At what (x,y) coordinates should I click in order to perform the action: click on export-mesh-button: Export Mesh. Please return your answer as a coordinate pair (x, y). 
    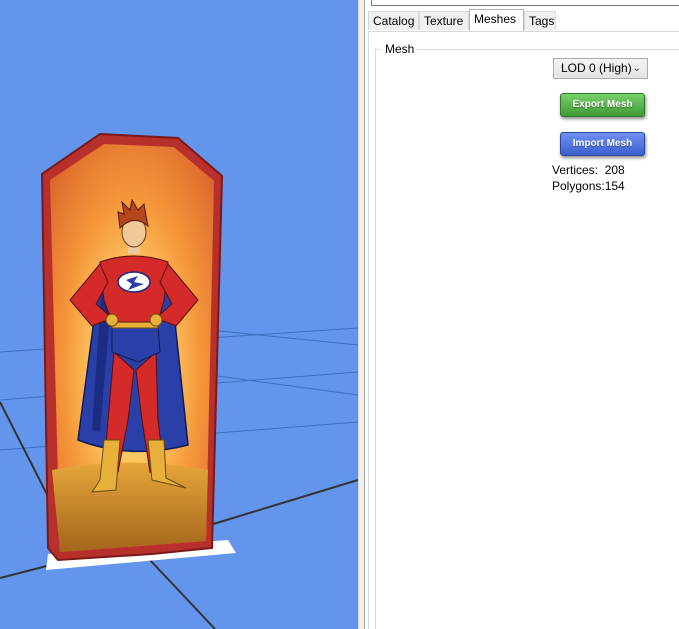
    Looking at the image, I should click on (602, 105).